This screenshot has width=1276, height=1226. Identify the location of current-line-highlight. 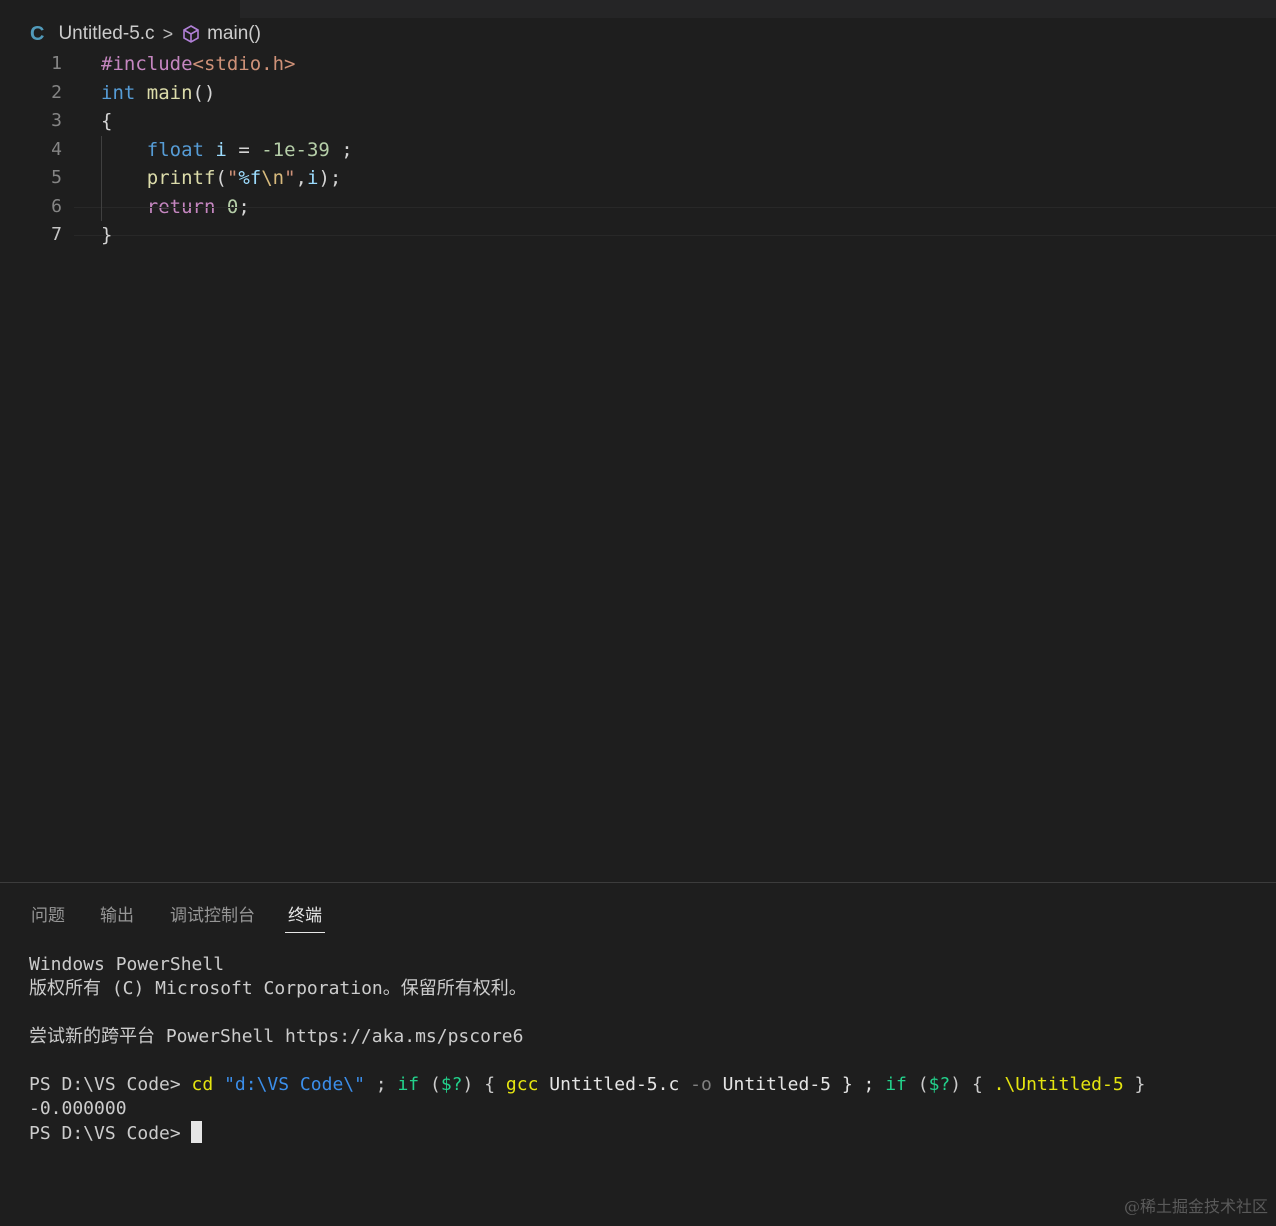
(675, 221).